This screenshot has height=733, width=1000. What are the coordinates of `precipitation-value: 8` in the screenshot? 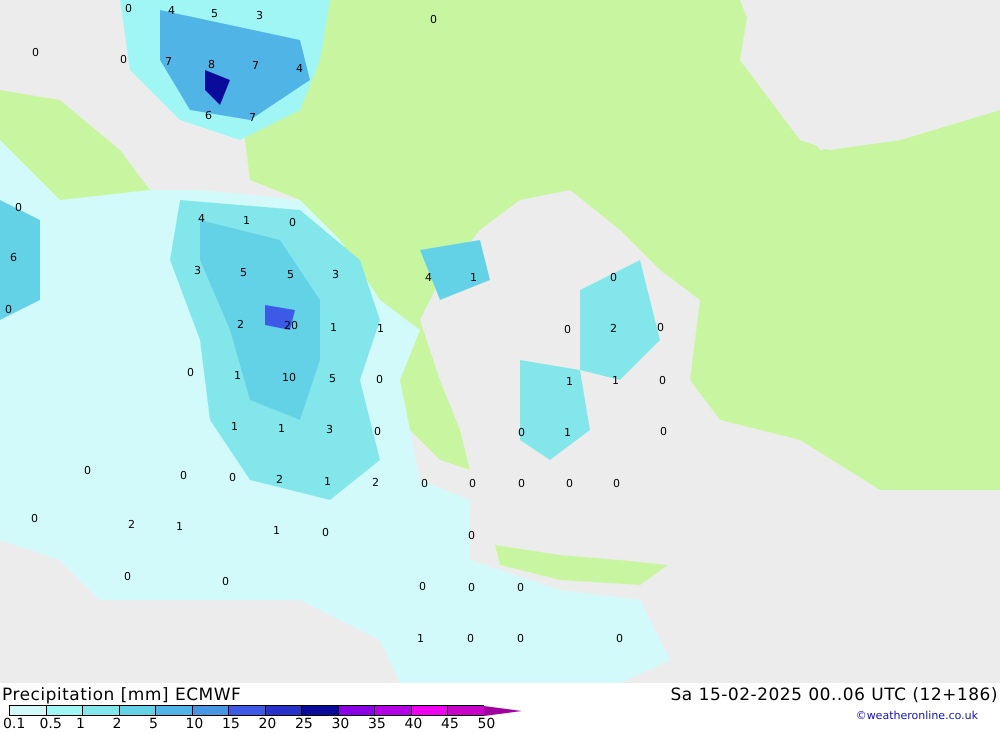 It's located at (211, 65).